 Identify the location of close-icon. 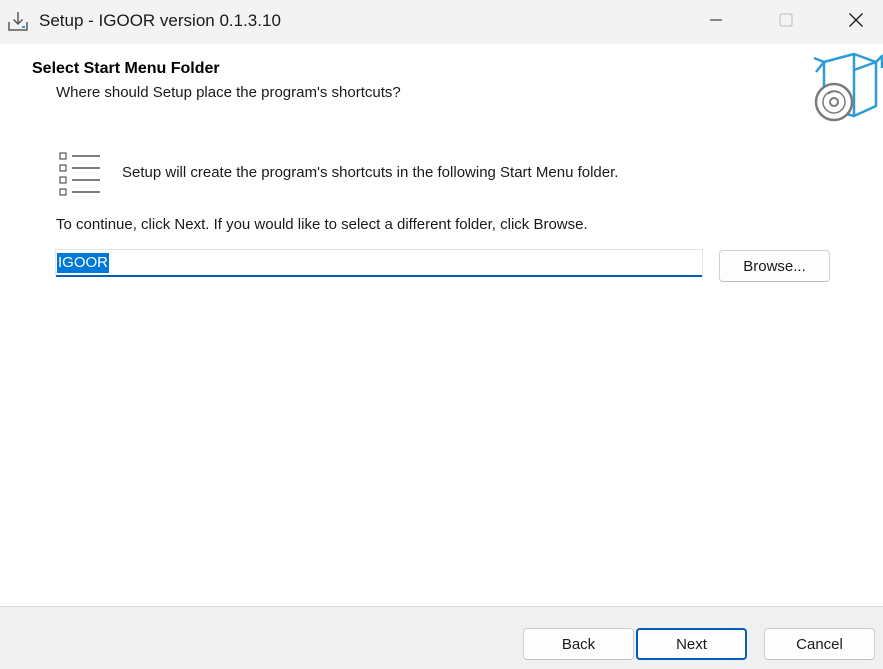
(856, 22).